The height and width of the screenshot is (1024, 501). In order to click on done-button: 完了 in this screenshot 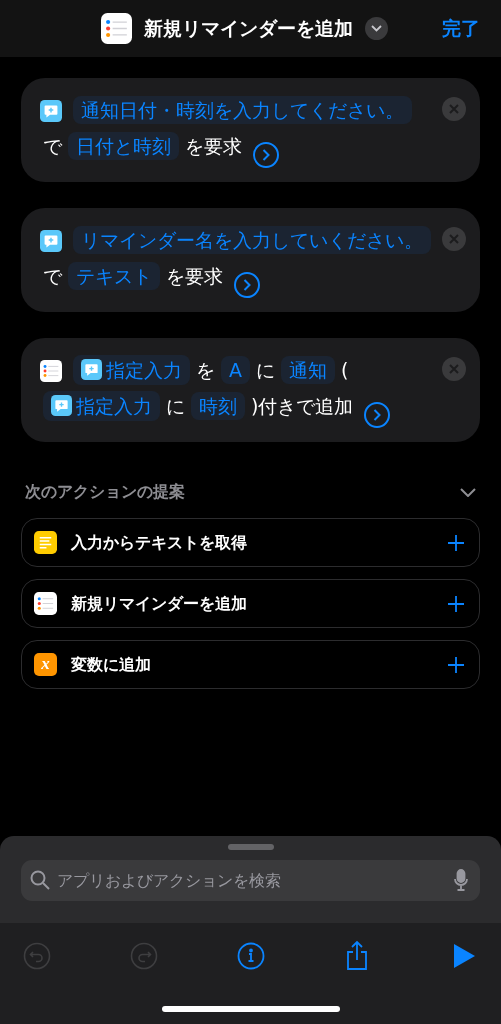, I will do `click(461, 28)`.